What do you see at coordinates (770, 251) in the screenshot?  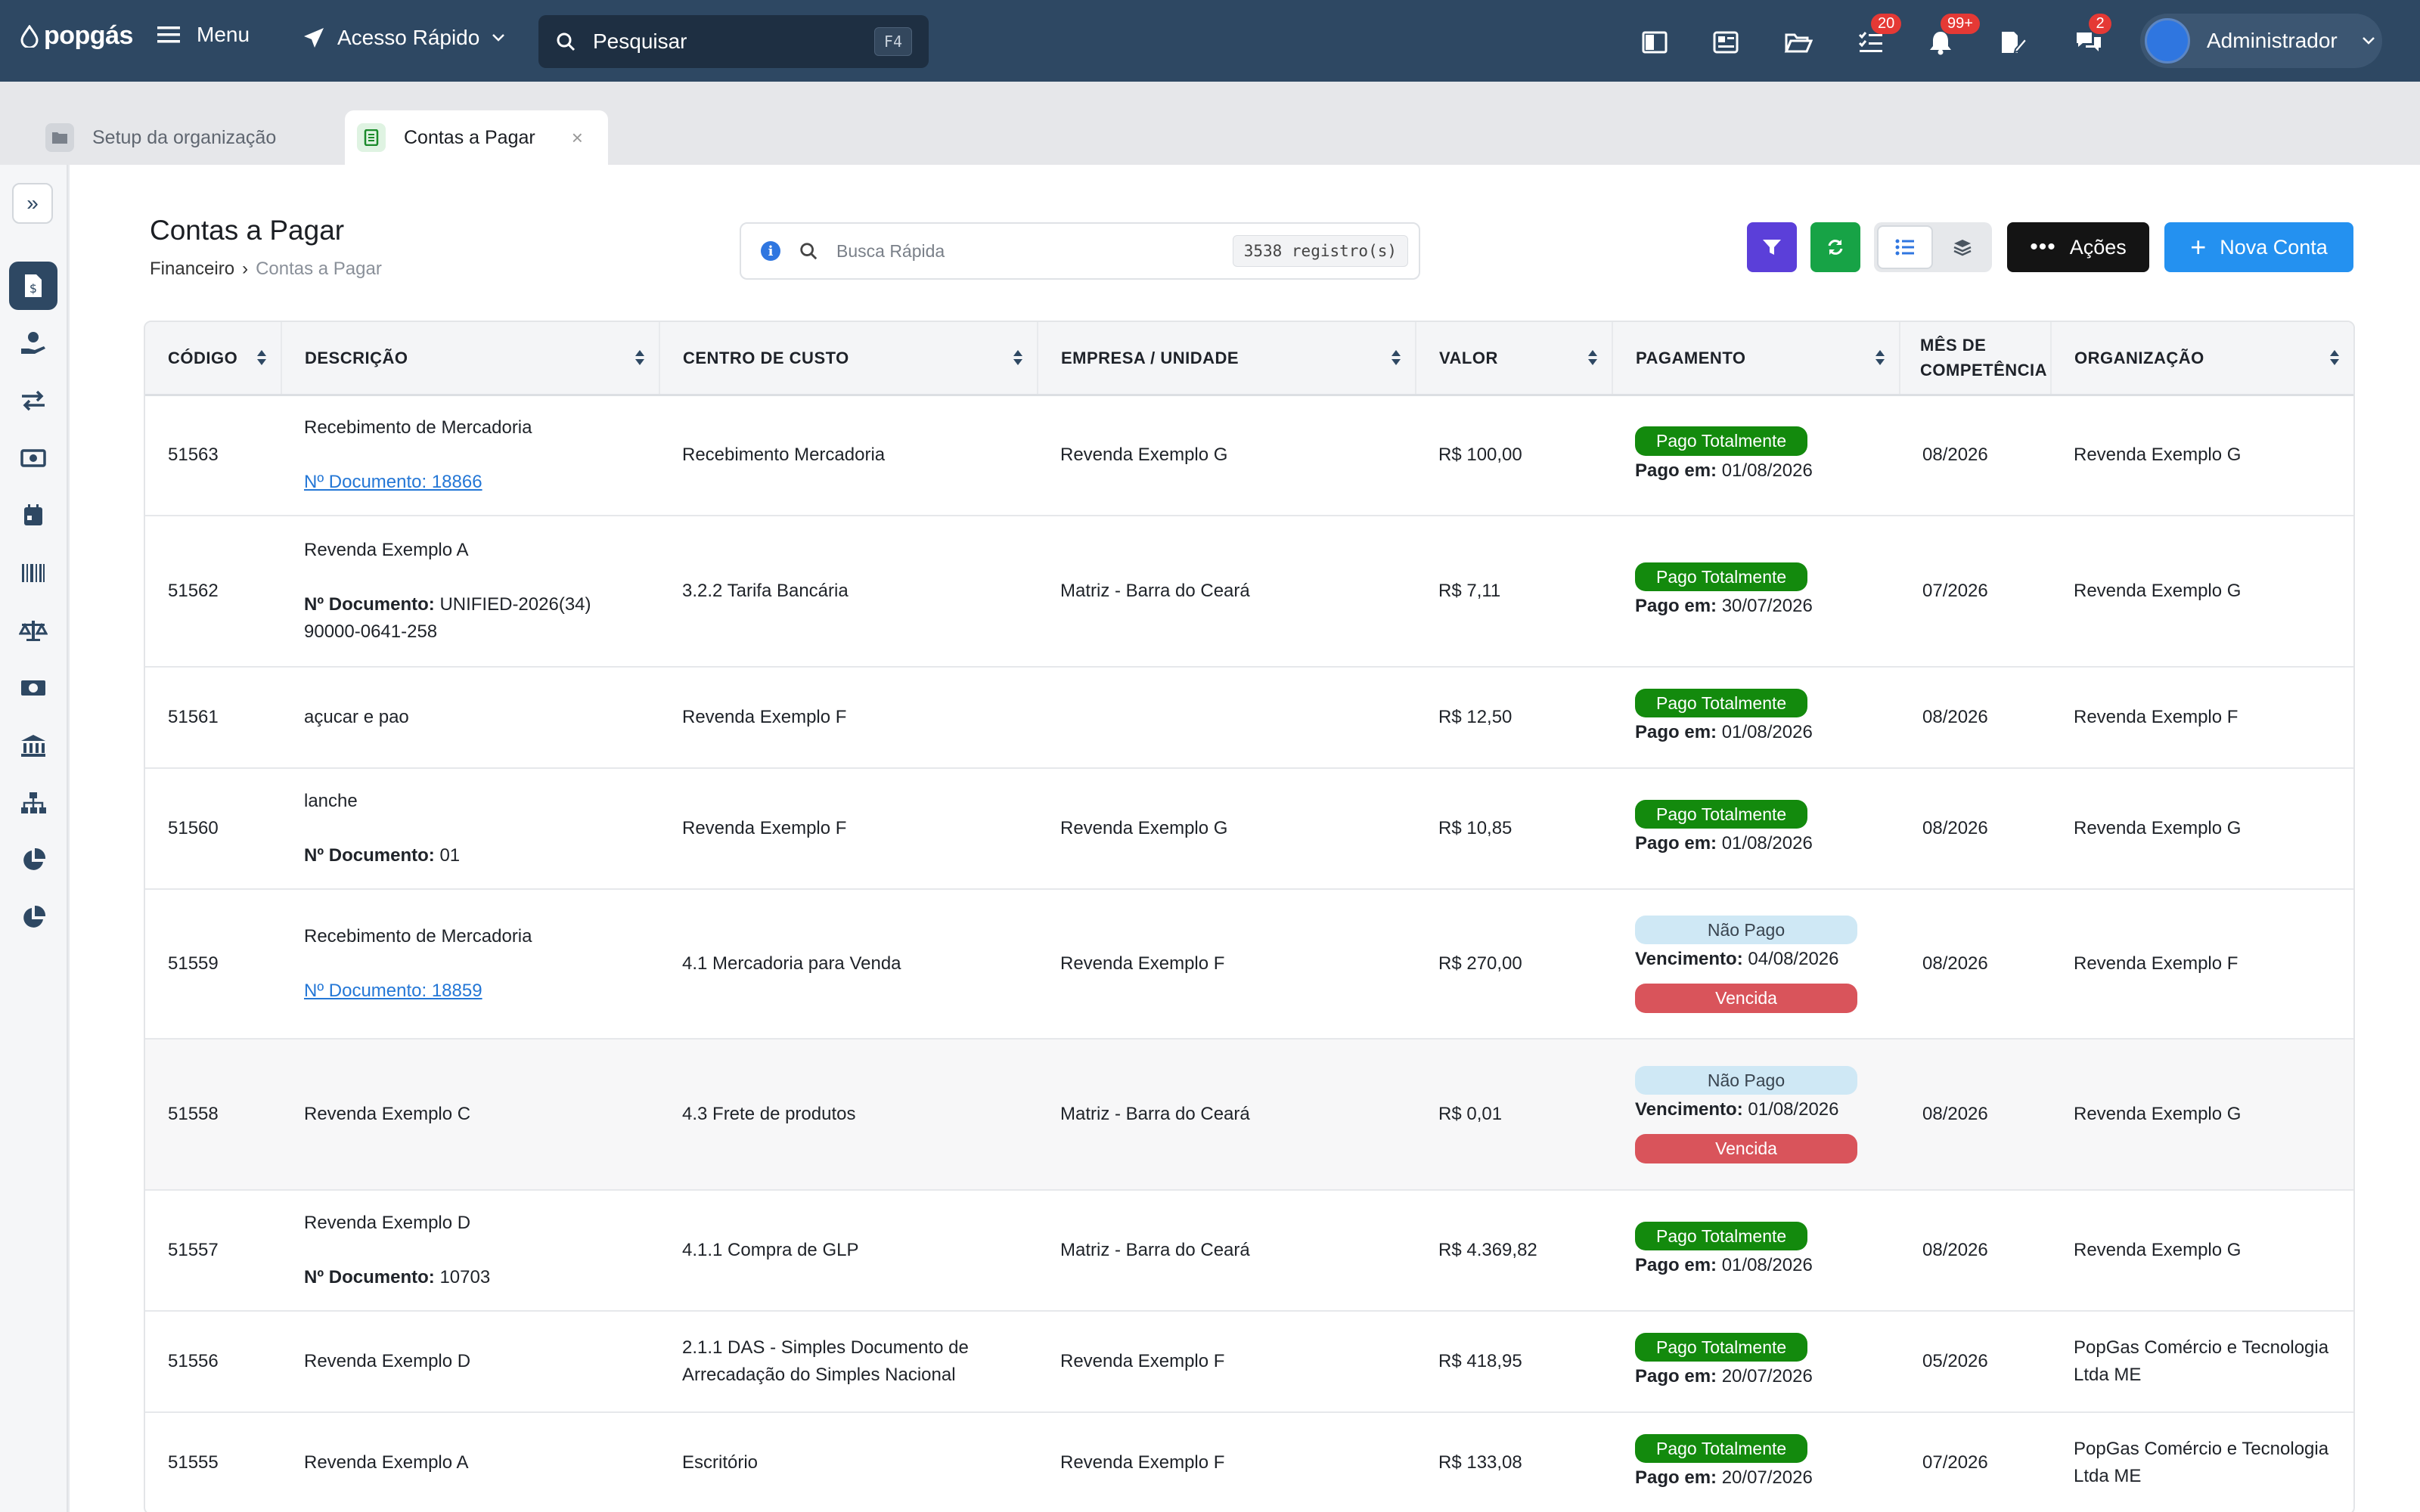 I see `info-icon: i` at bounding box center [770, 251].